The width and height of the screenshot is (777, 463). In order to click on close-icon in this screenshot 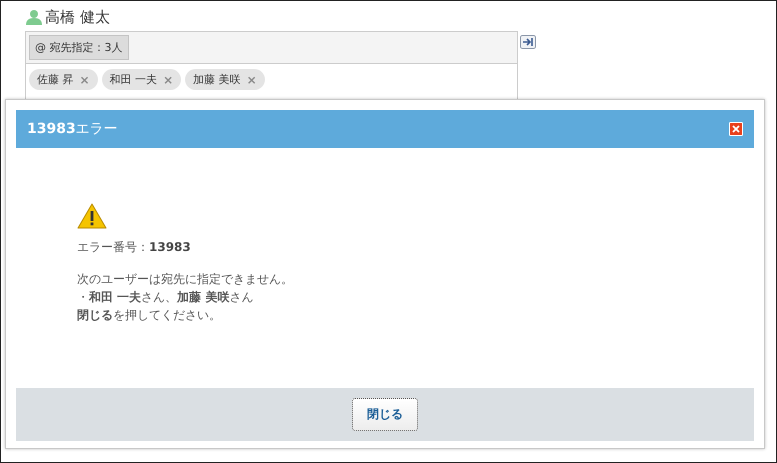, I will do `click(736, 129)`.